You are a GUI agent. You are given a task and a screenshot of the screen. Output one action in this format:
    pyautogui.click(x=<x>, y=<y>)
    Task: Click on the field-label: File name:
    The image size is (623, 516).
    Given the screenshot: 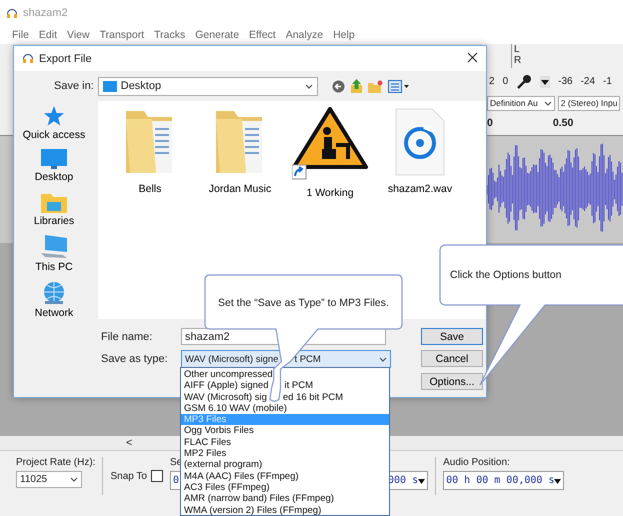 What is the action you would take?
    pyautogui.click(x=127, y=337)
    